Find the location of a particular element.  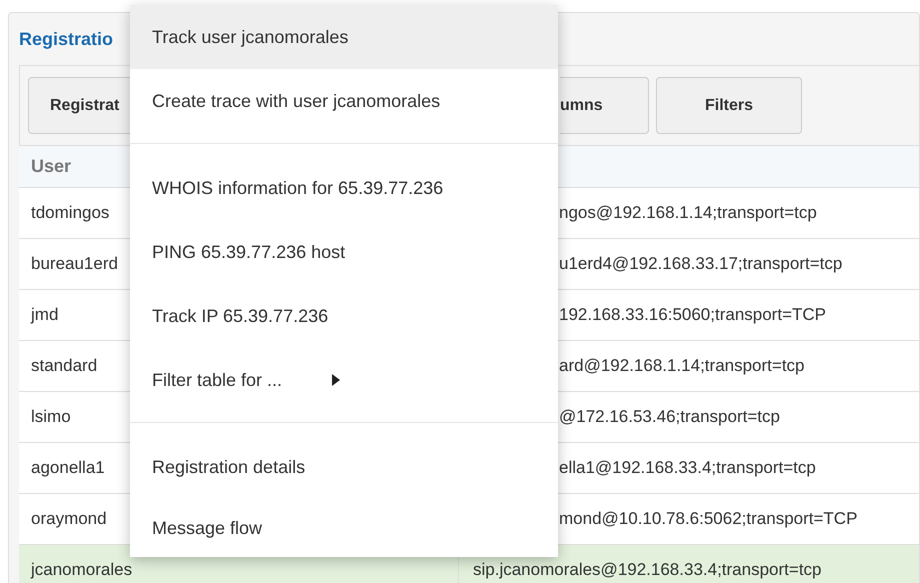

table-cell-text: ngos@192.168.1.14;transport=tcp is located at coordinates (688, 213).